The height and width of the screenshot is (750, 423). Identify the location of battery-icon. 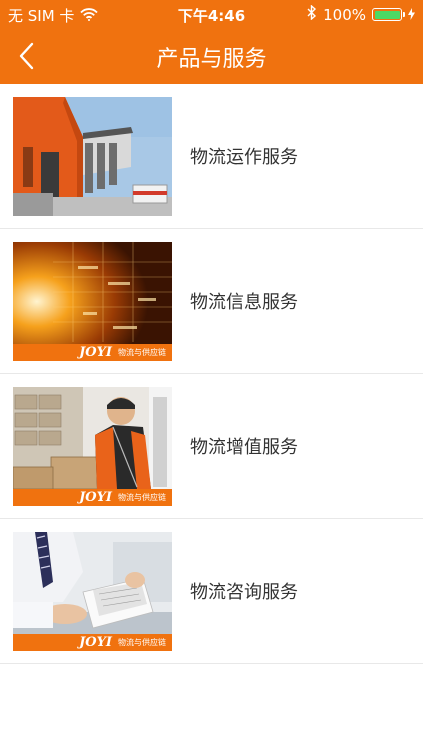
(388, 14).